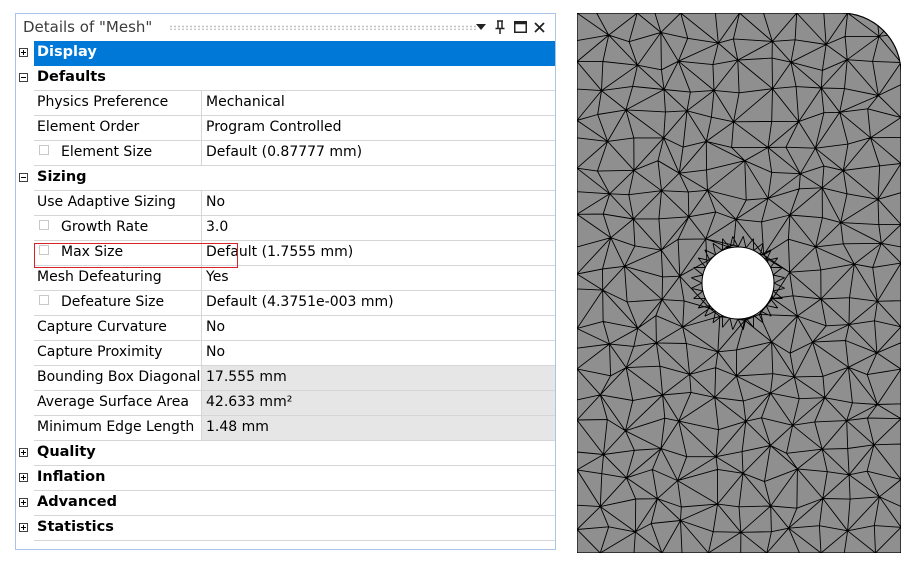 The image size is (915, 565). I want to click on property-label: Capture Curvature, so click(102, 327).